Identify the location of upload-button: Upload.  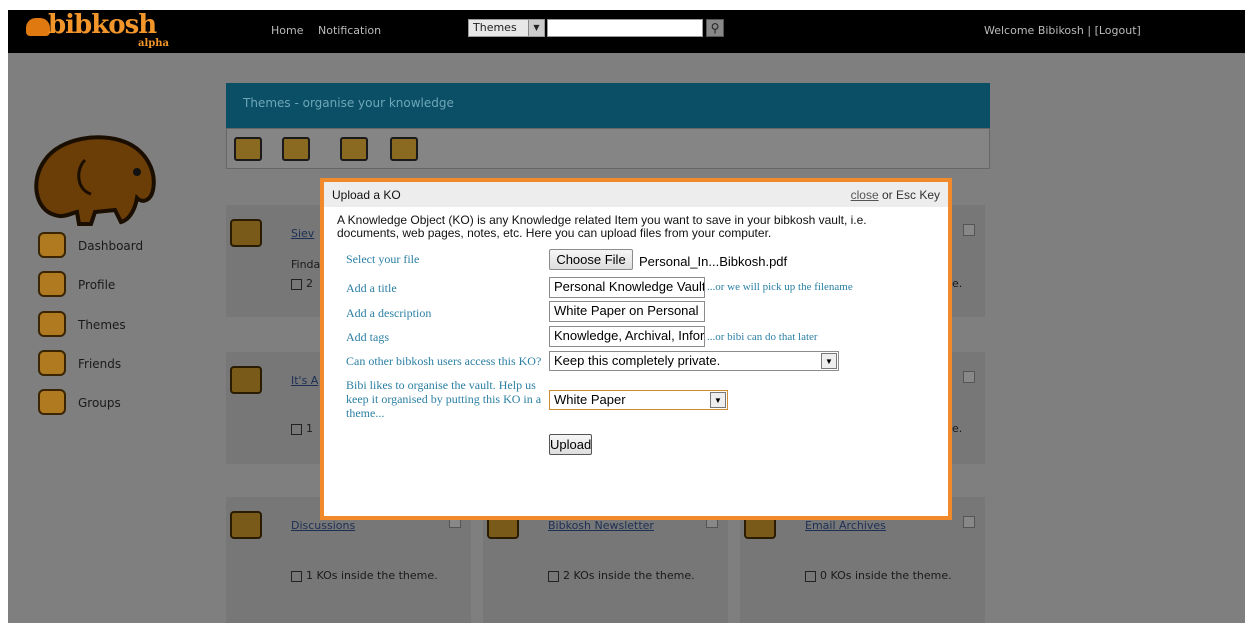
(570, 444).